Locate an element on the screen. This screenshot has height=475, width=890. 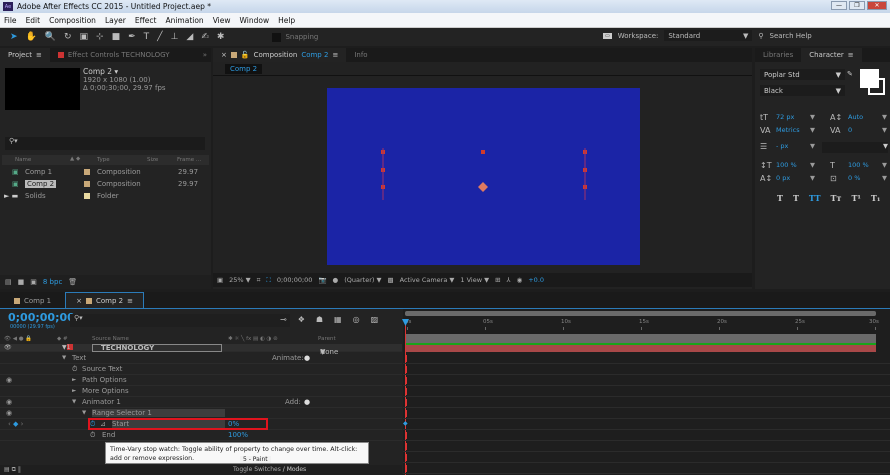
draft-3d-icon: ❖ is located at coordinates (301, 319).